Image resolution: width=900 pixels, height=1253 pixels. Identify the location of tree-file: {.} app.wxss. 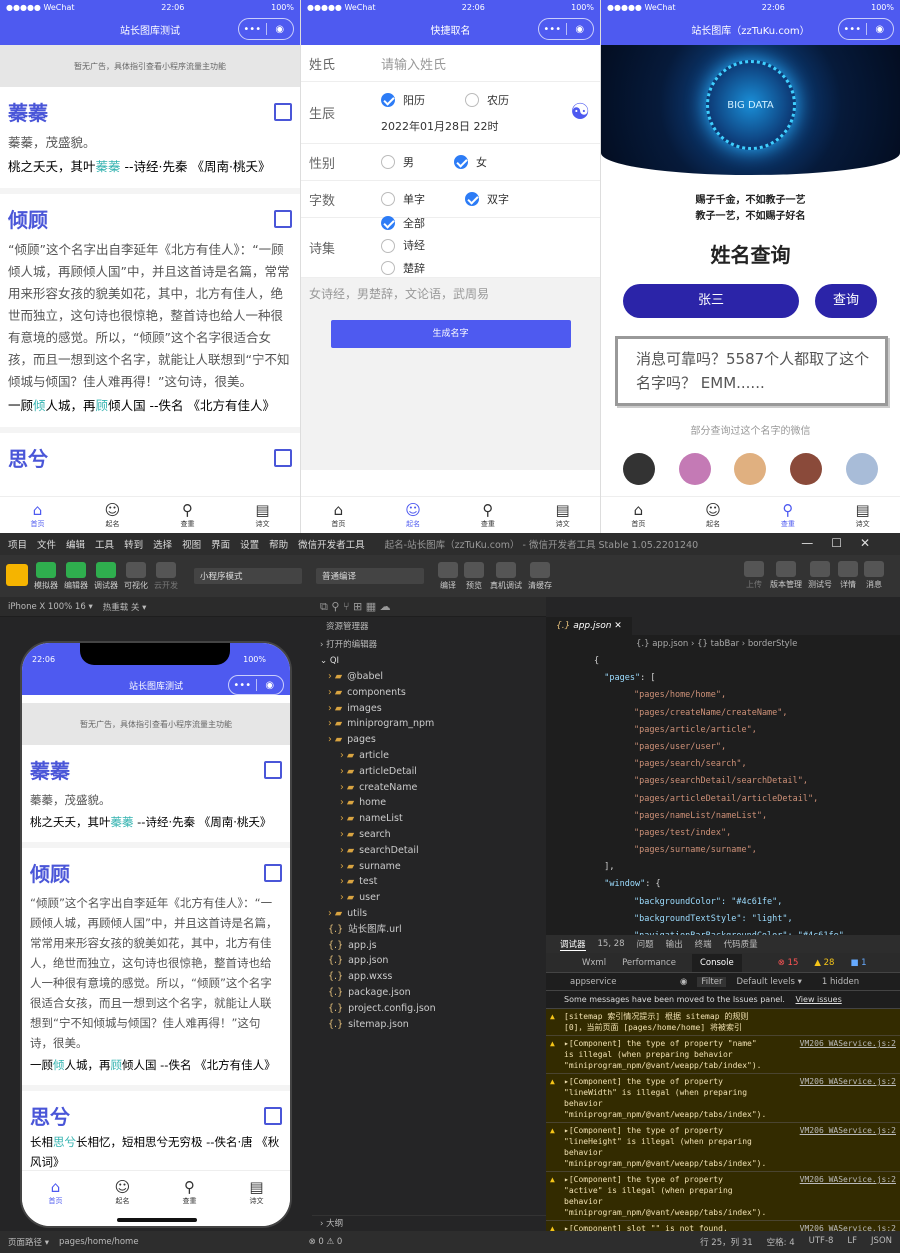
(429, 977).